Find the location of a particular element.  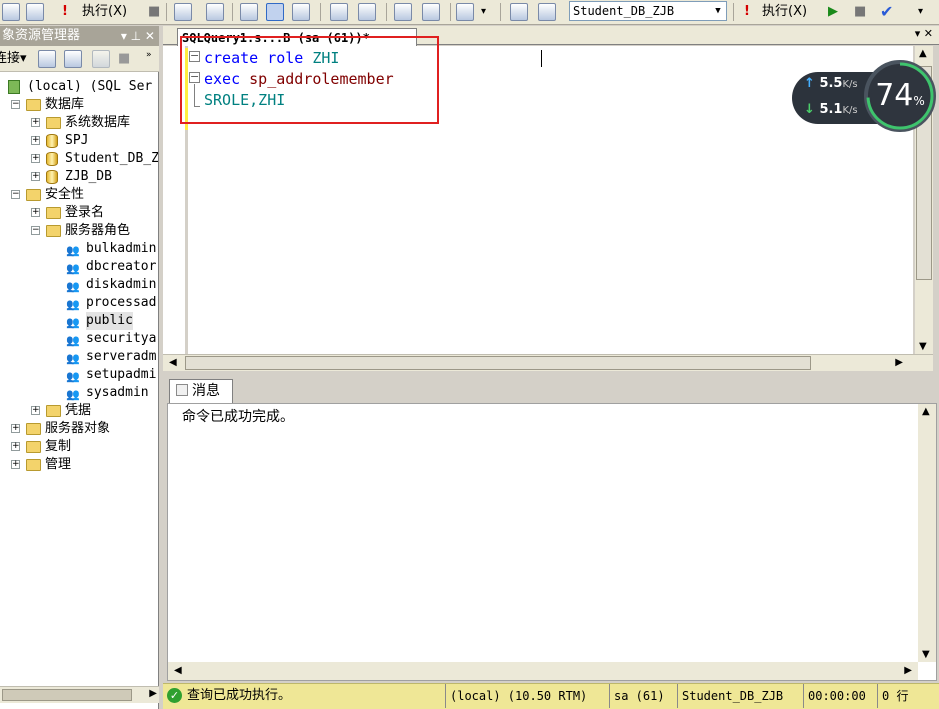

tree-node: + 系统数据库 is located at coordinates (79, 123).